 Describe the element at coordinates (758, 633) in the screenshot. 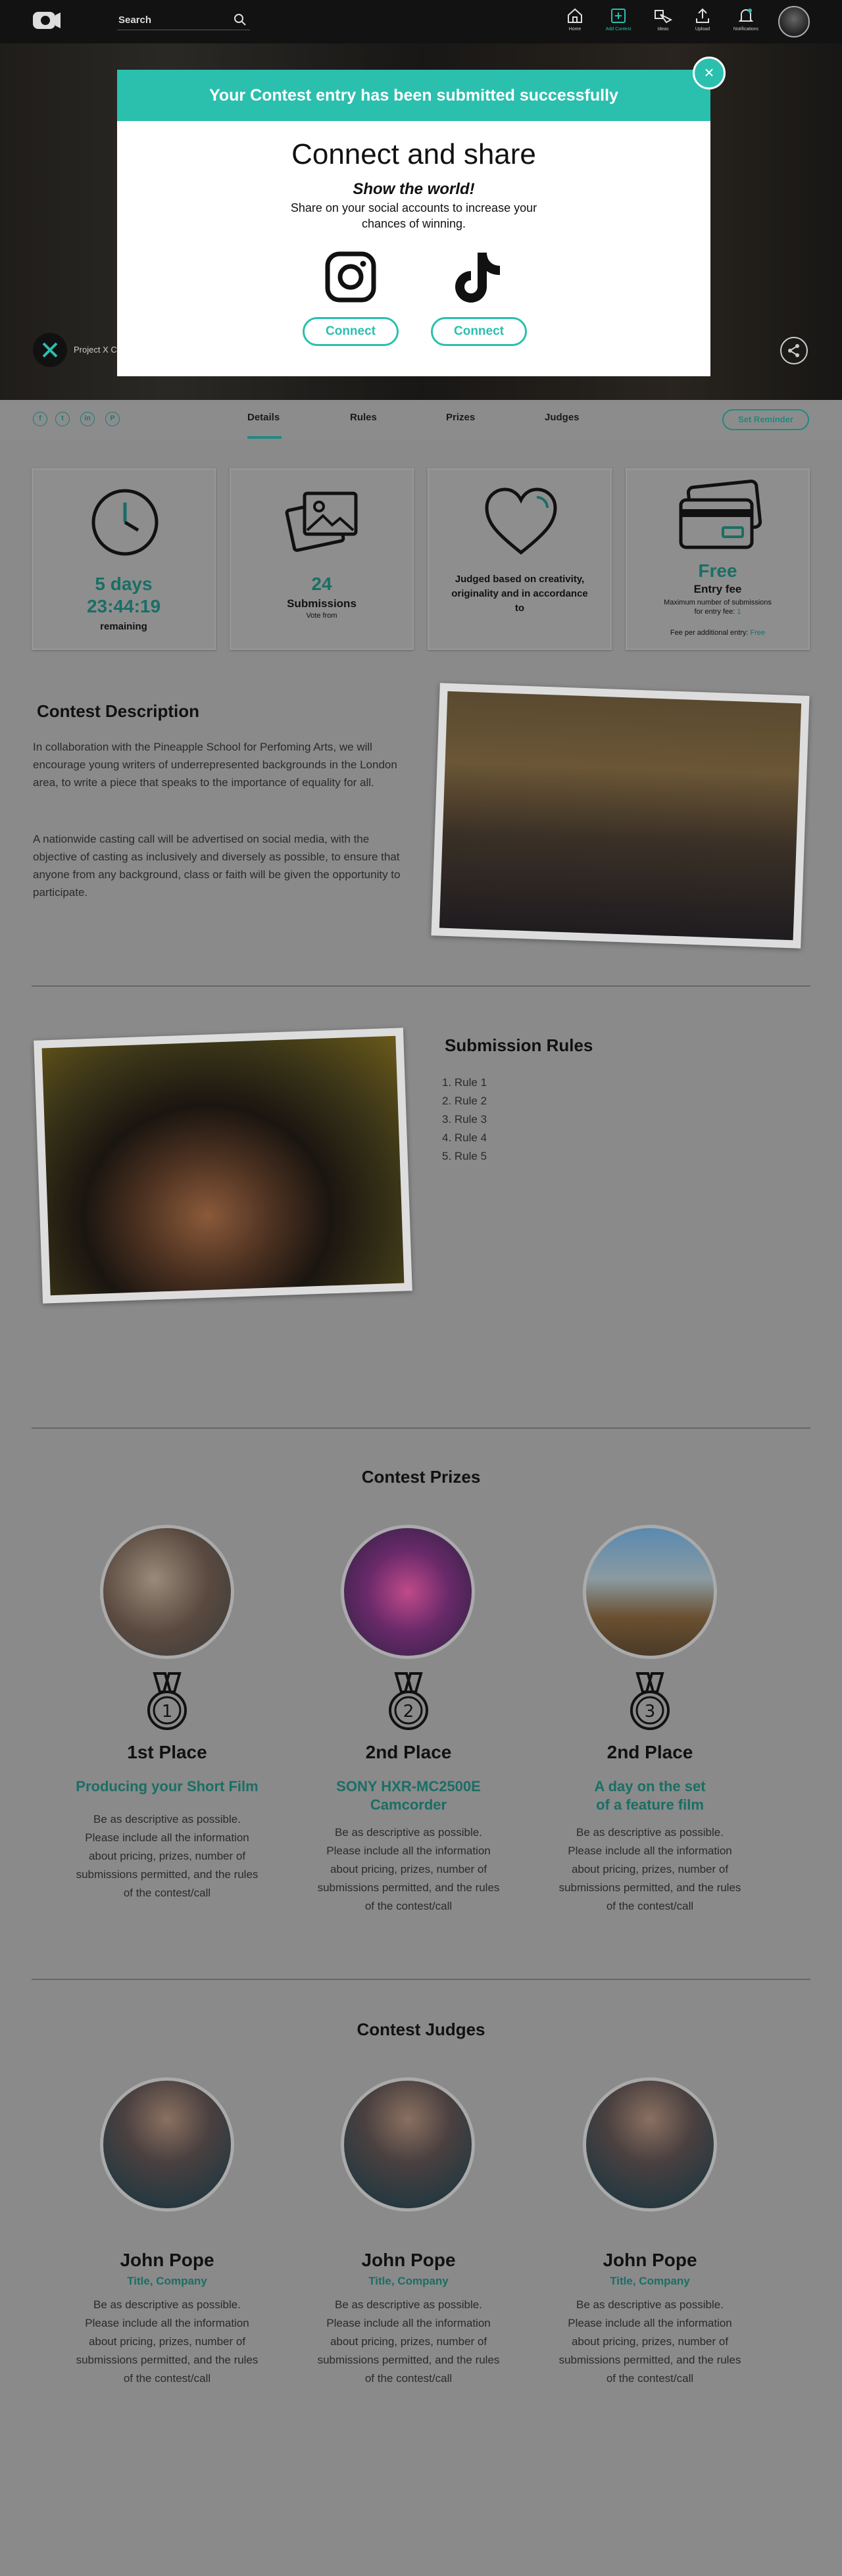

I see `additional-fee-value: Free` at that location.